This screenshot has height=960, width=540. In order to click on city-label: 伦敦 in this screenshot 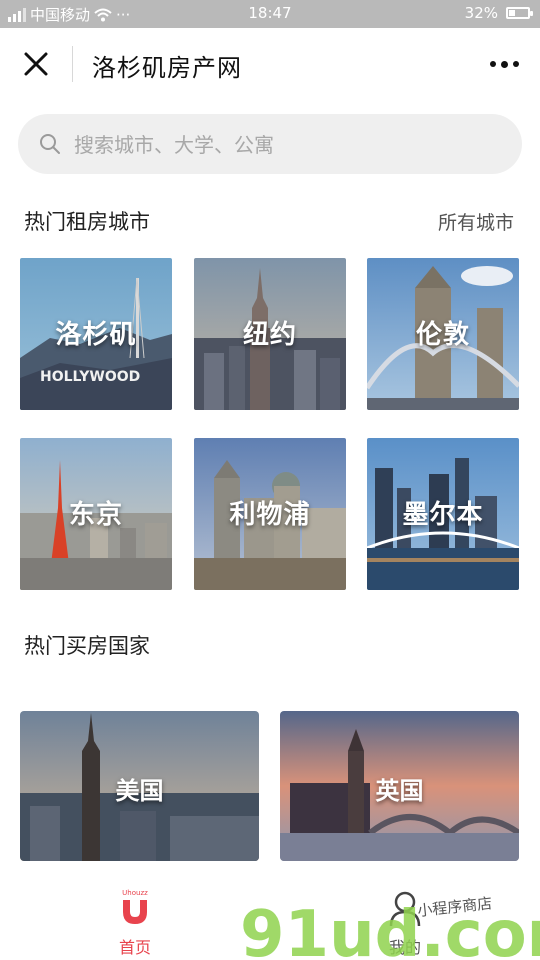, I will do `click(442, 335)`.